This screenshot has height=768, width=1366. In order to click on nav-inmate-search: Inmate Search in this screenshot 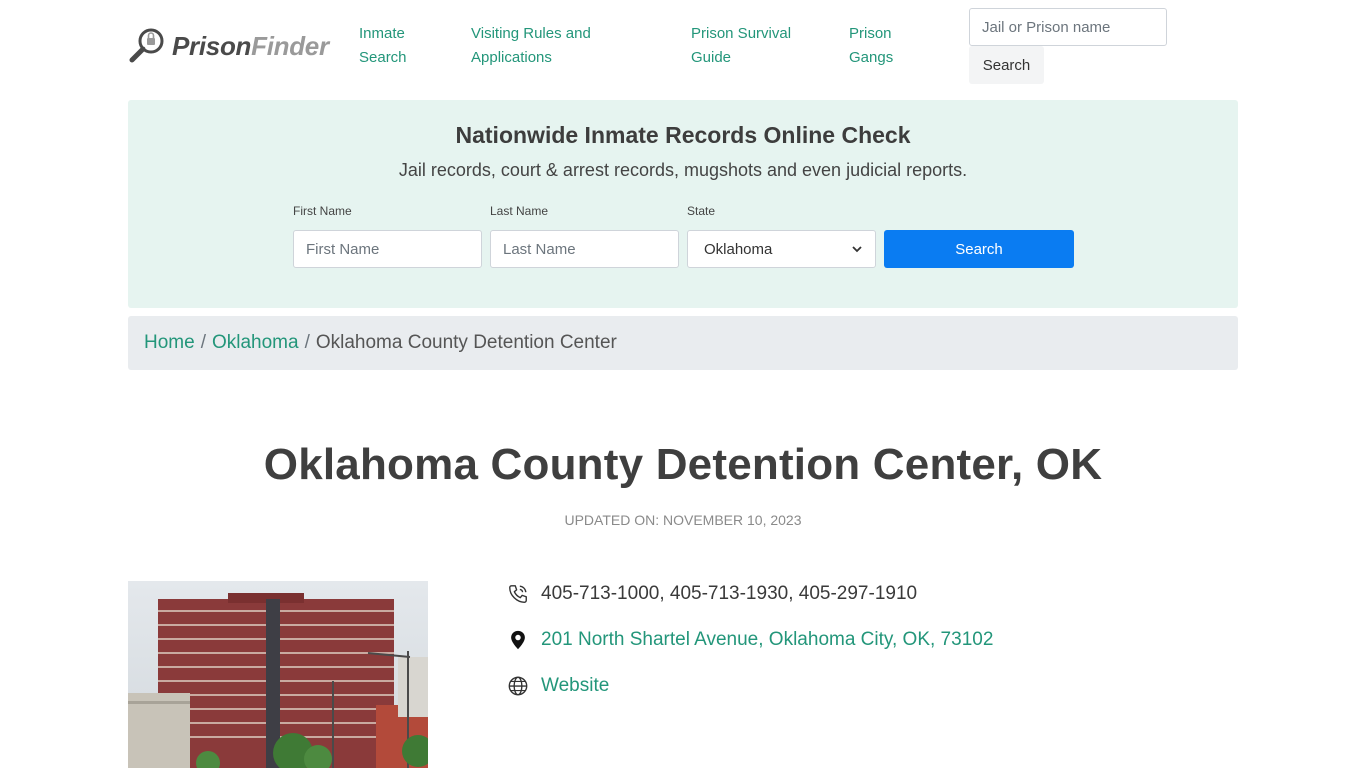, I will do `click(394, 46)`.